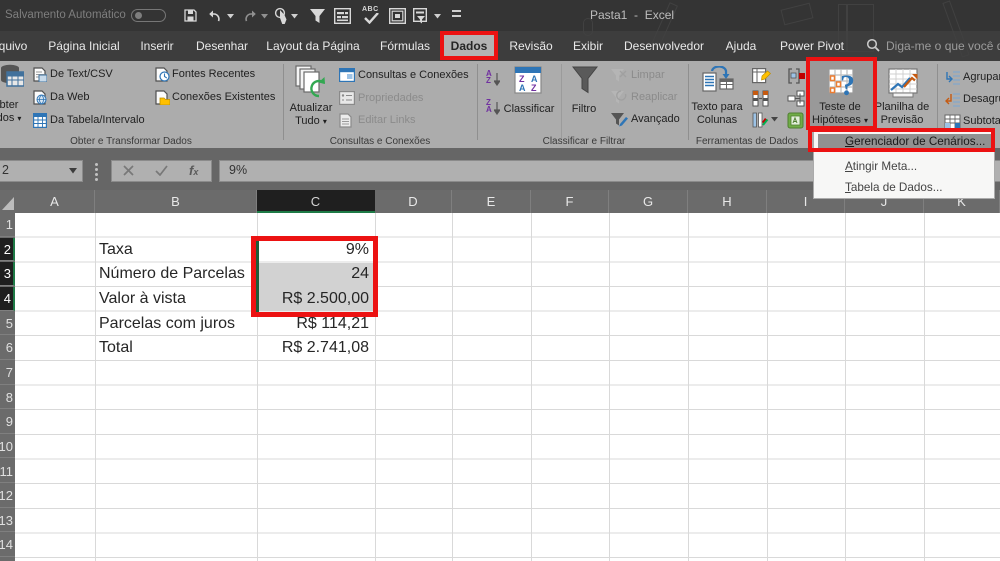  What do you see at coordinates (534, 88) in the screenshot?
I see `svg-text: Z` at bounding box center [534, 88].